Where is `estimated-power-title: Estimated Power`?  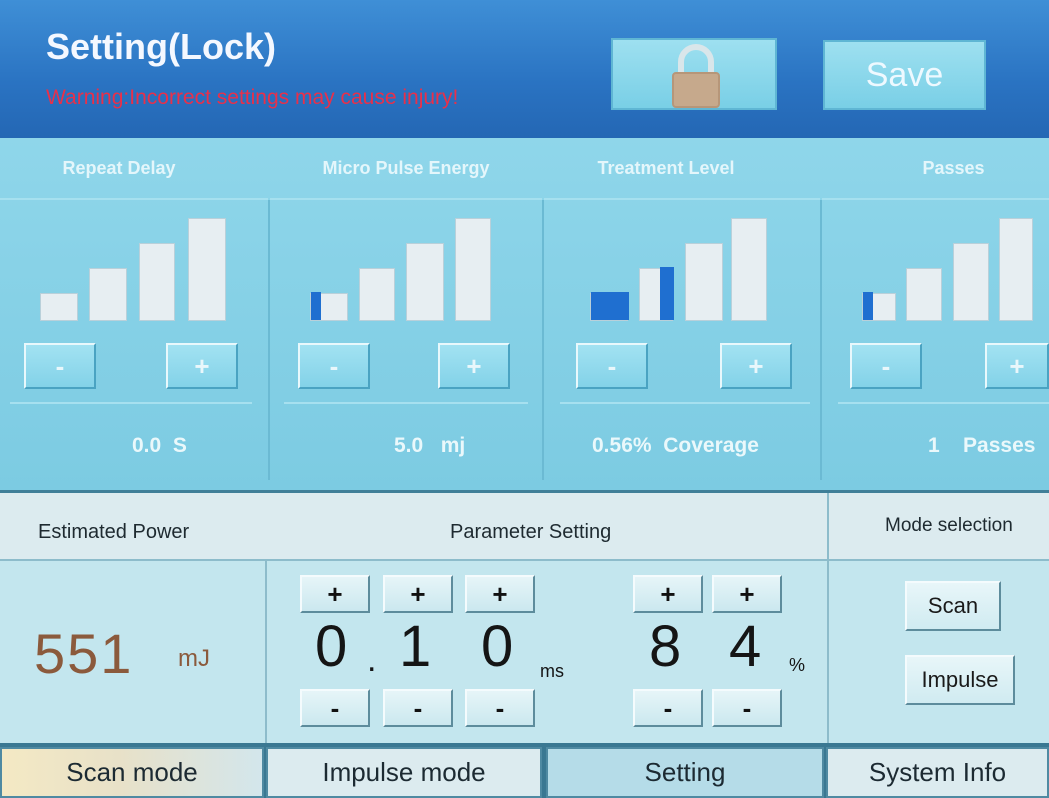
estimated-power-title: Estimated Power is located at coordinates (114, 532).